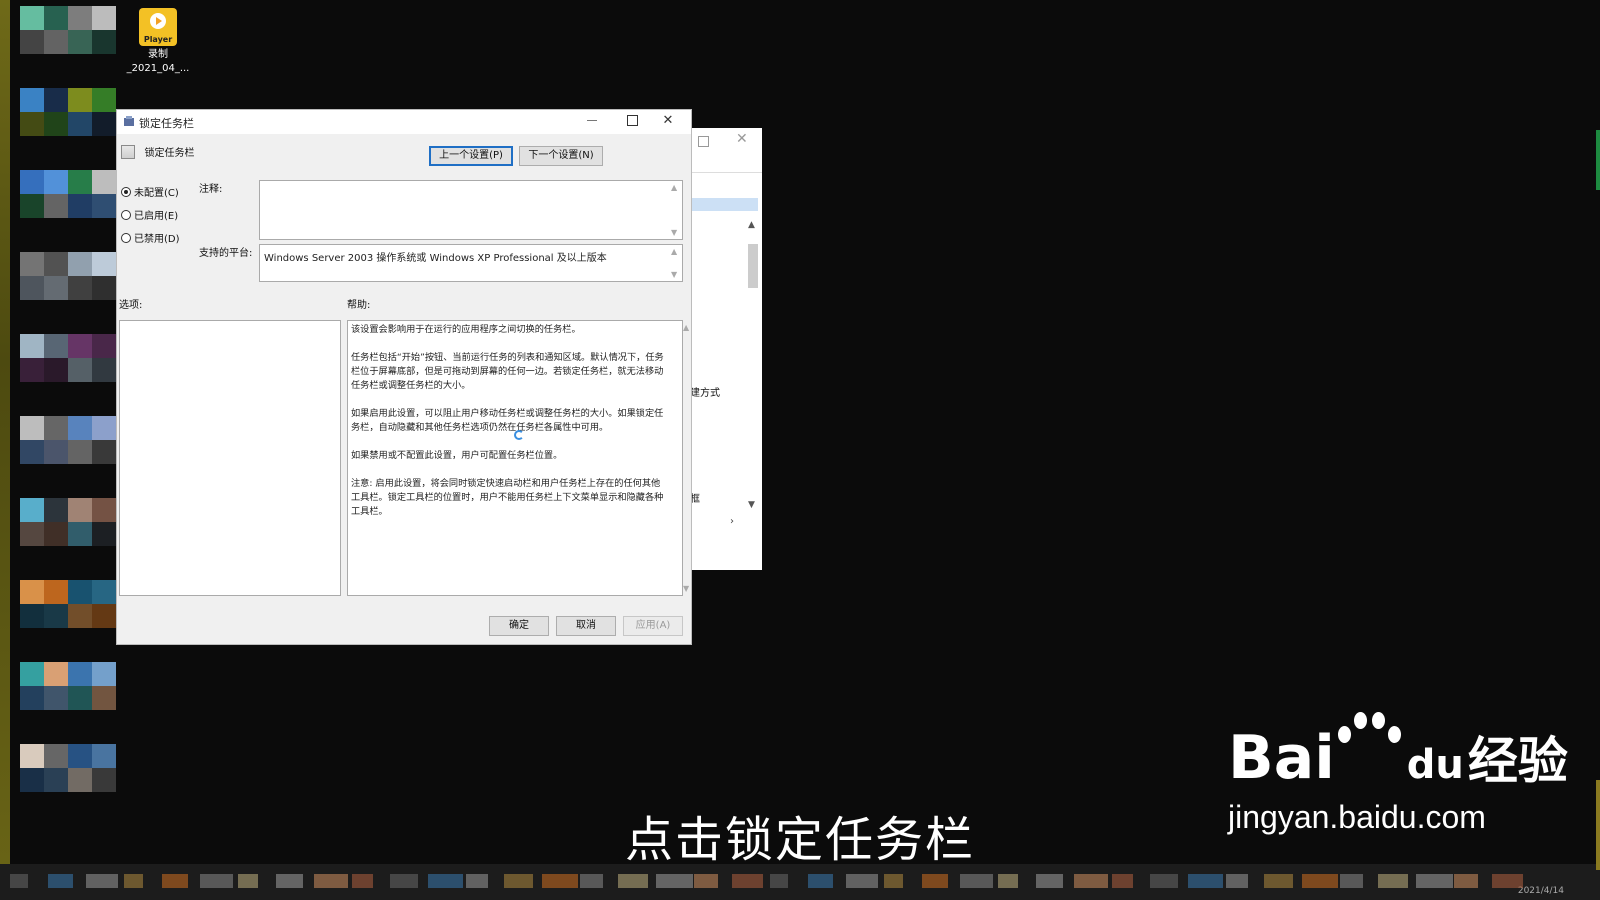  I want to click on scroll-right-arrow-icon: ›, so click(732, 521).